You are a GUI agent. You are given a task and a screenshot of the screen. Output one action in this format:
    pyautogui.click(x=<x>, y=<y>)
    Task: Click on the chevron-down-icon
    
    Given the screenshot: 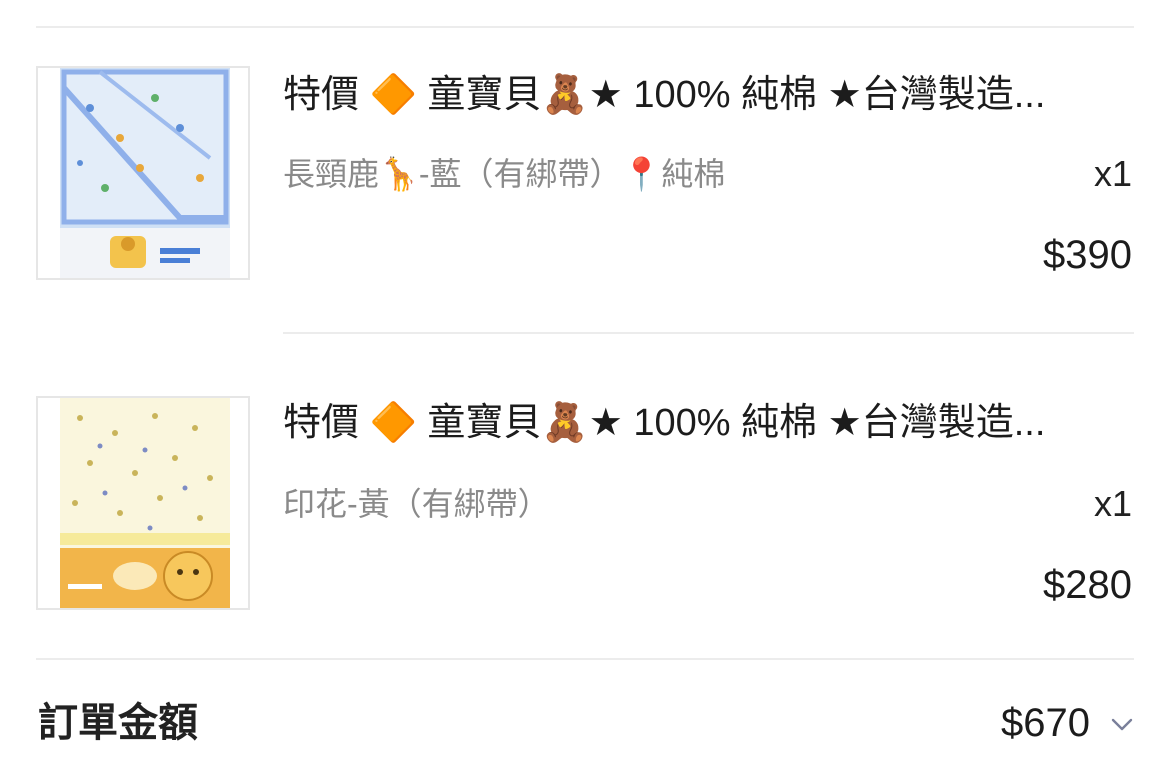 What is the action you would take?
    pyautogui.click(x=1122, y=724)
    